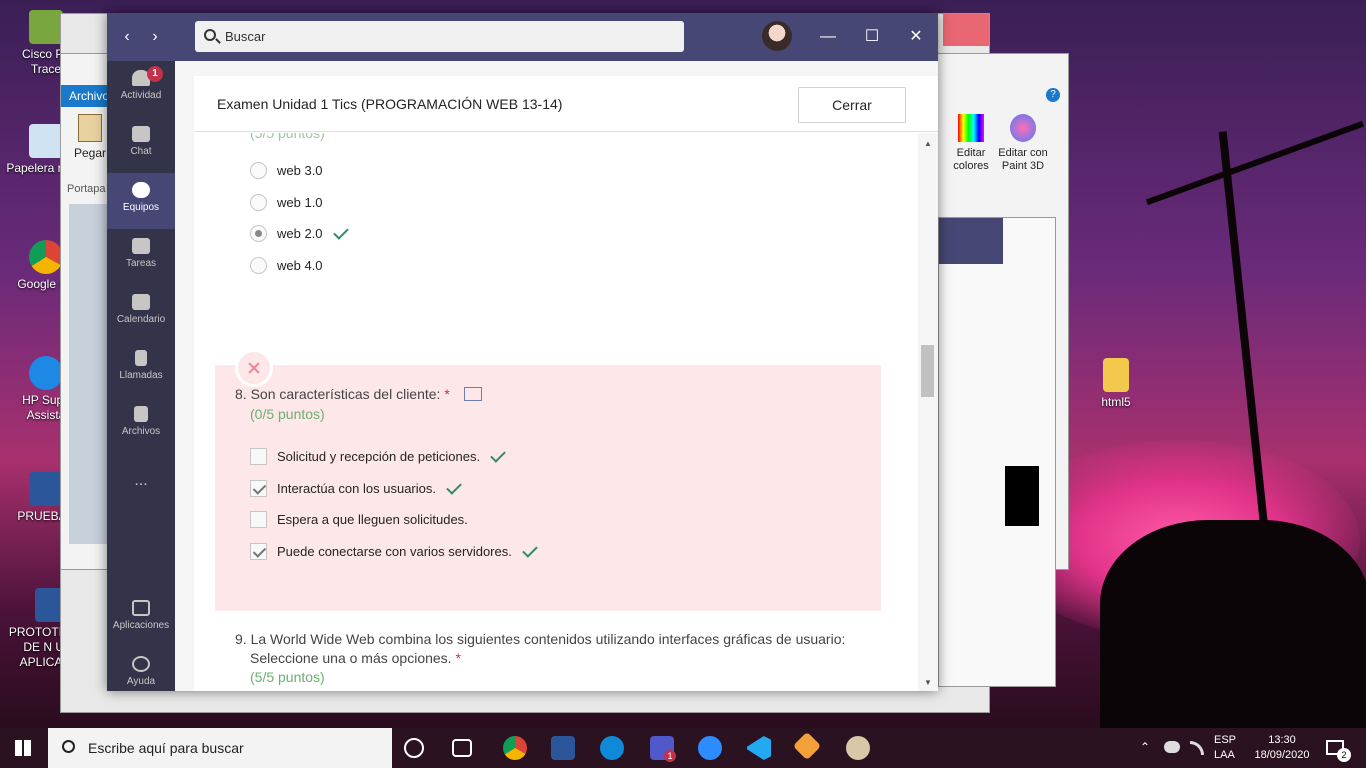 The height and width of the screenshot is (768, 1366). Describe the element at coordinates (971, 241) in the screenshot. I see `side-window-titlebar` at that location.